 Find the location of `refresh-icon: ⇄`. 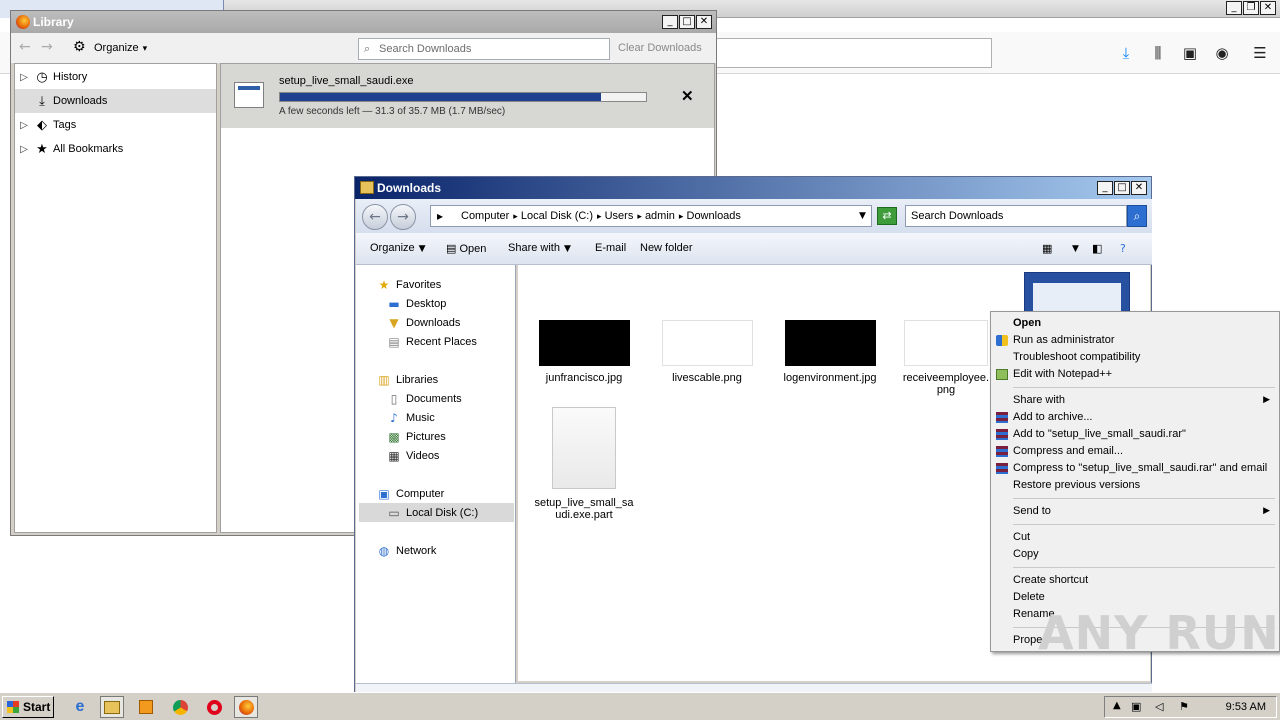

refresh-icon: ⇄ is located at coordinates (887, 216).